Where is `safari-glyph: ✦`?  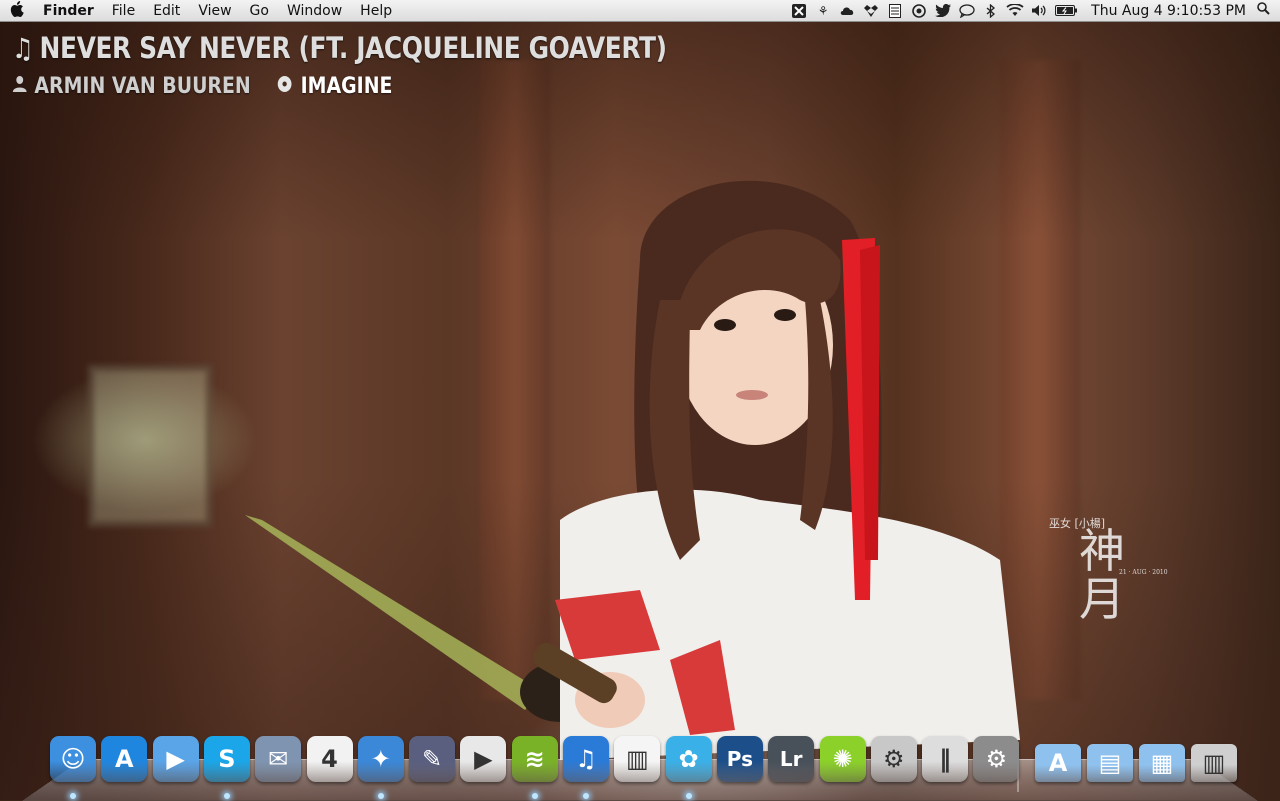
safari-glyph: ✦ is located at coordinates (380, 759).